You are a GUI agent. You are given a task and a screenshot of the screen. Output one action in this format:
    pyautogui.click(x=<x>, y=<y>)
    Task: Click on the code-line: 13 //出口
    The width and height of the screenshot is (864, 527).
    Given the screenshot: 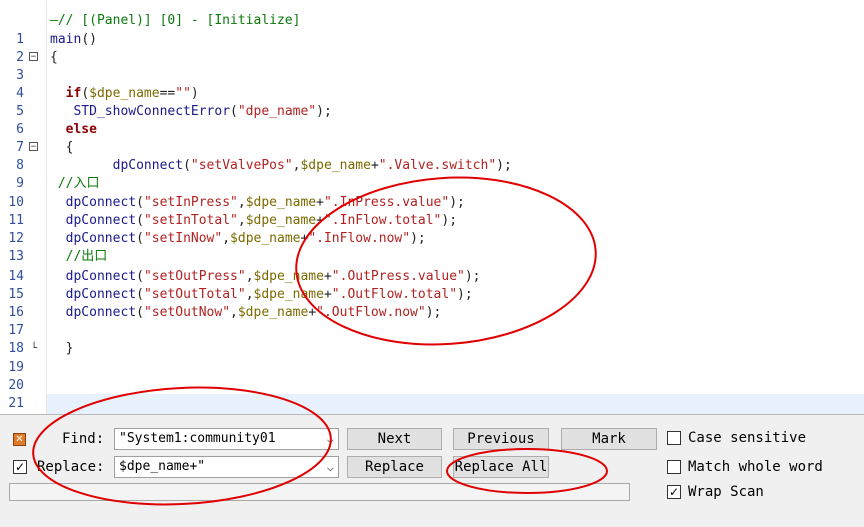 What is the action you would take?
    pyautogui.click(x=432, y=257)
    